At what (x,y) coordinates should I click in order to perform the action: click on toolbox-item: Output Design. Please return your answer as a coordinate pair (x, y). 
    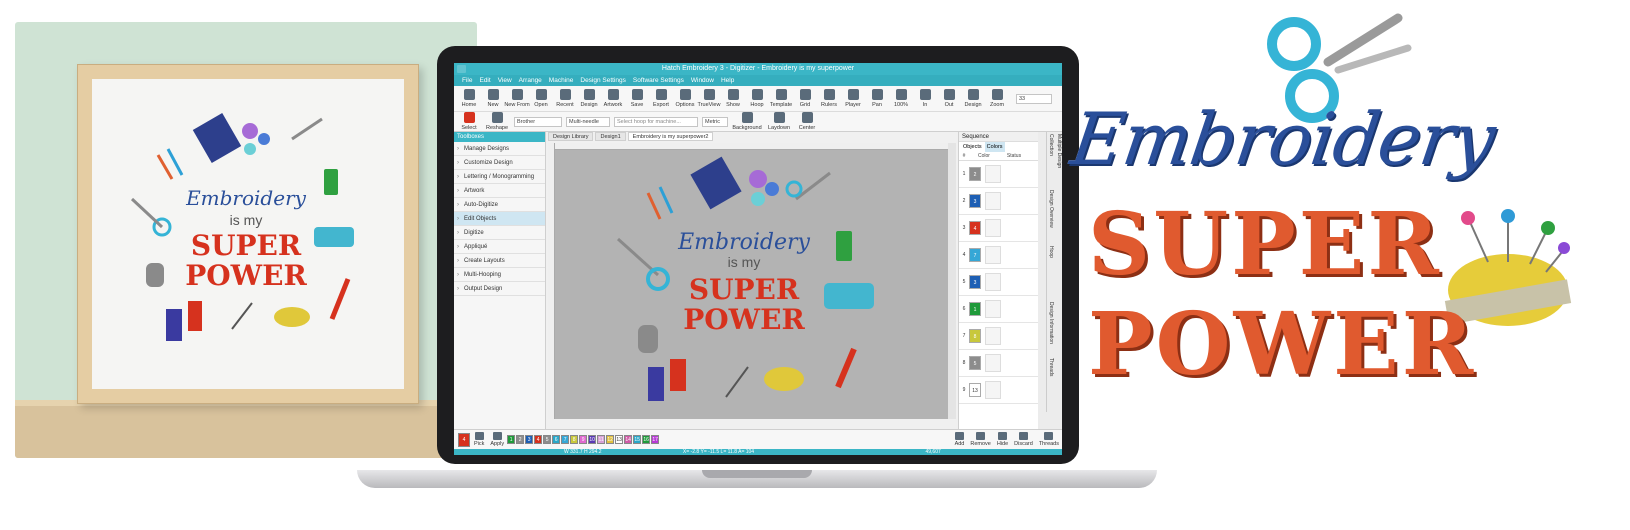
    Looking at the image, I should click on (499, 289).